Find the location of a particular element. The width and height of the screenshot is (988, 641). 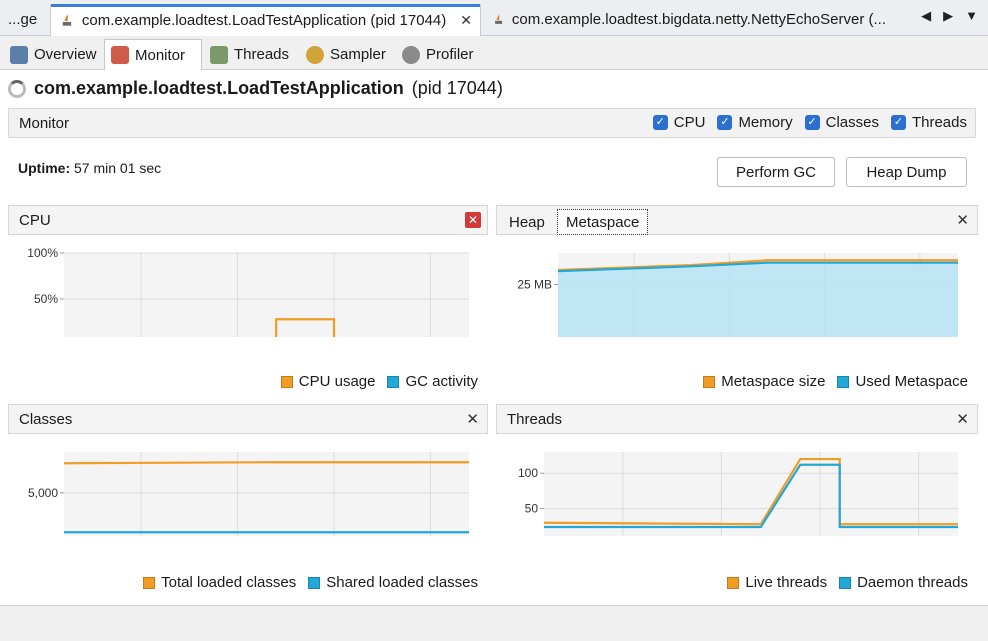

legend-label: CPU usage is located at coordinates (337, 381).